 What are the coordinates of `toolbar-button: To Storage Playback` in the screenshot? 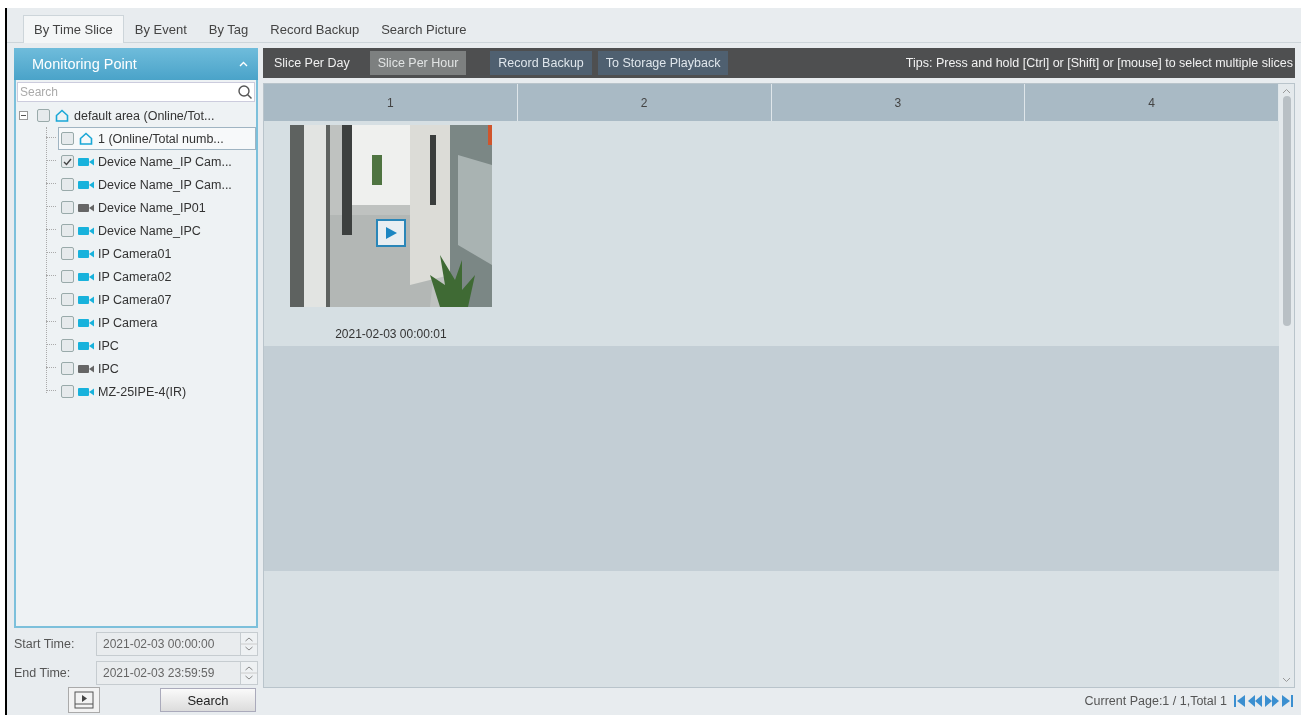 It's located at (663, 63).